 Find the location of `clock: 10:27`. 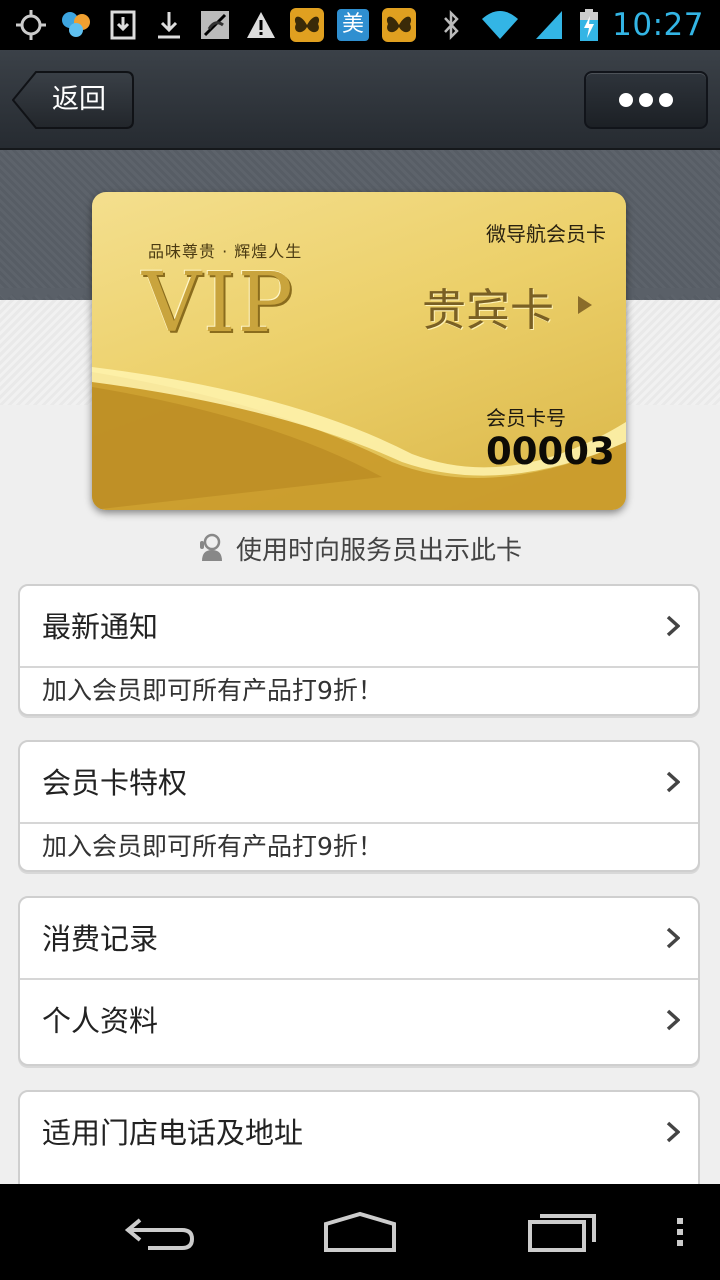

clock: 10:27 is located at coordinates (658, 25).